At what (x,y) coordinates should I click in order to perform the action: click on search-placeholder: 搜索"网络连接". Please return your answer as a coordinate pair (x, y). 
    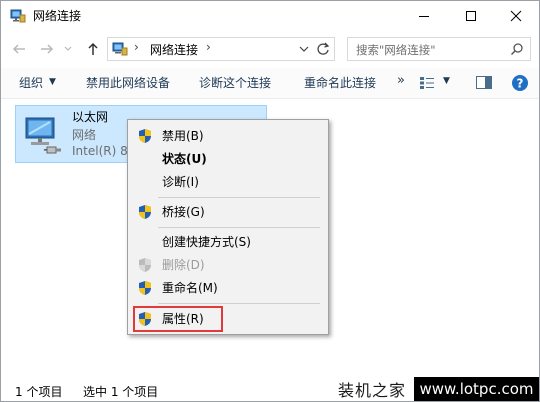
    Looking at the image, I should click on (396, 50).